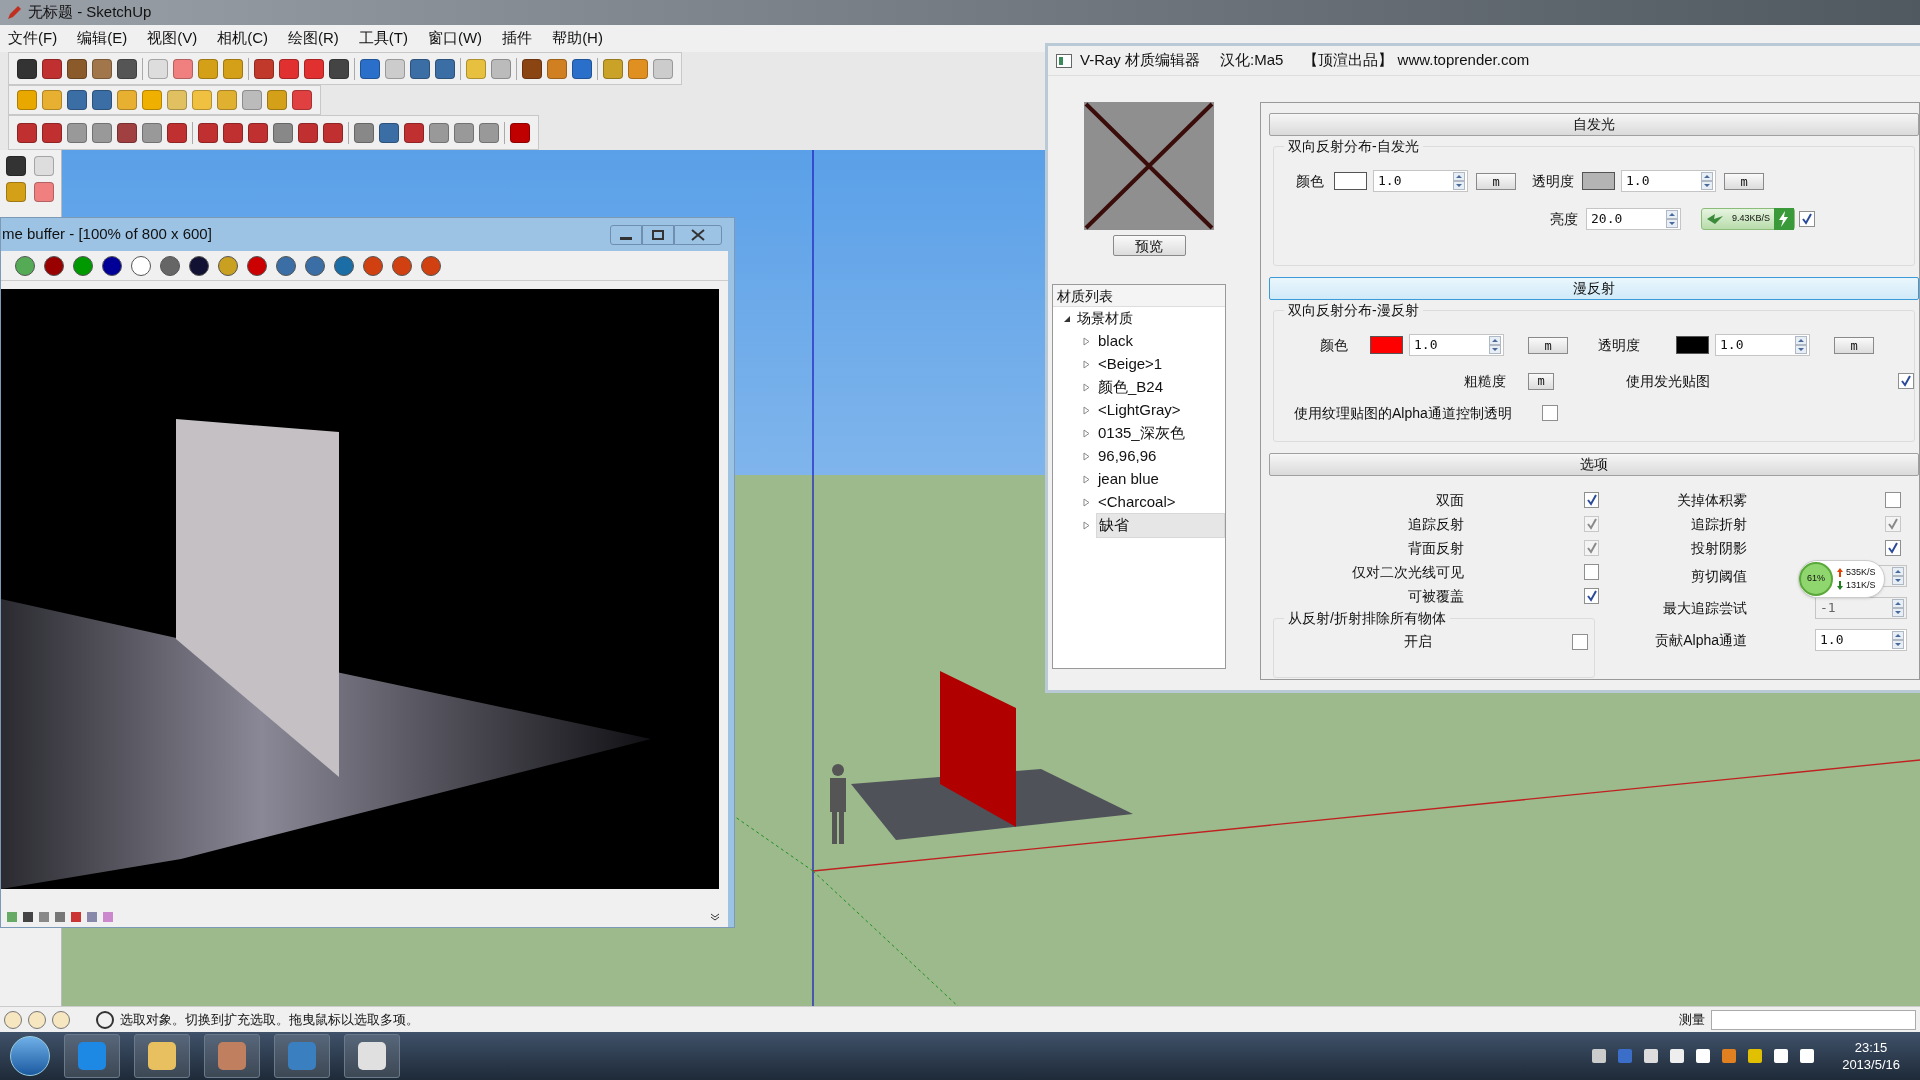  I want to click on close-icon, so click(698, 234).